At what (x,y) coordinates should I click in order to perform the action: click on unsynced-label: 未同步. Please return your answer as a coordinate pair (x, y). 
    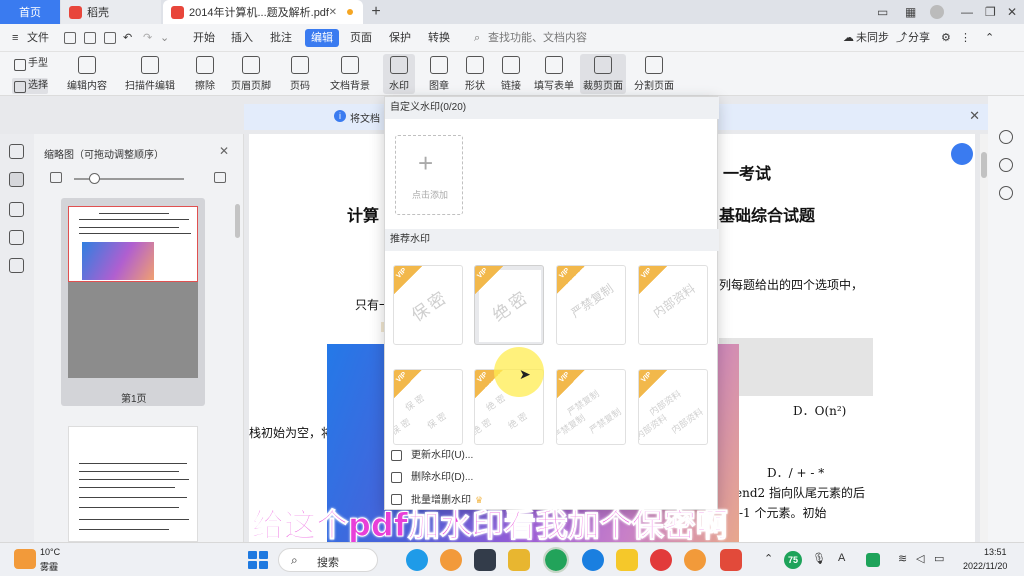
    Looking at the image, I should click on (872, 38).